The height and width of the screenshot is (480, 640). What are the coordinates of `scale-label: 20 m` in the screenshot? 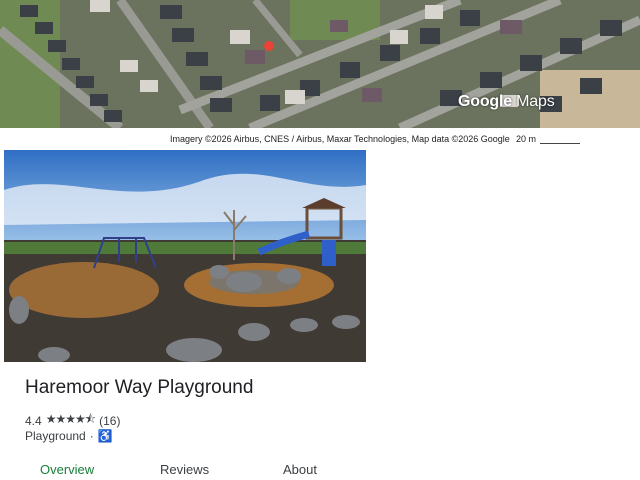 It's located at (526, 139).